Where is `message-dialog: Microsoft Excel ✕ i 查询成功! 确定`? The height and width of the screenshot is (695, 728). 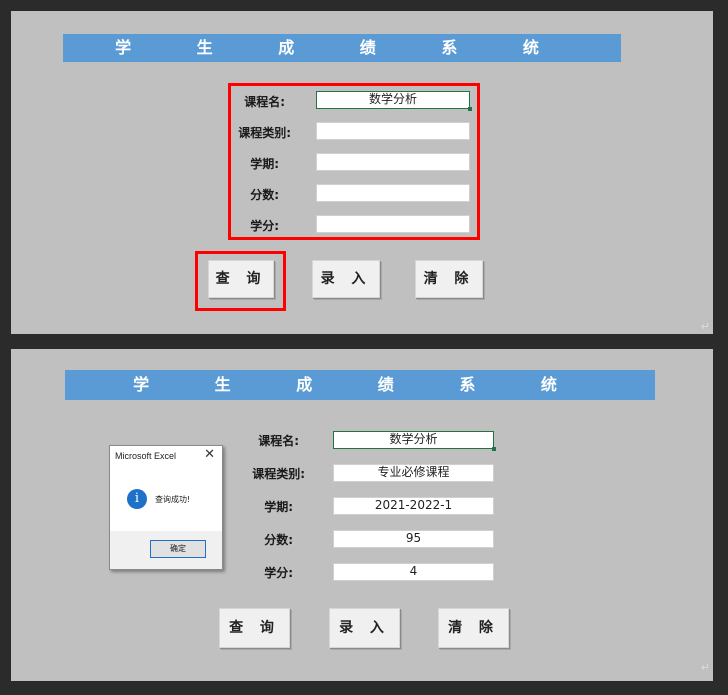 message-dialog: Microsoft Excel ✕ i 查询成功! 确定 is located at coordinates (166, 507).